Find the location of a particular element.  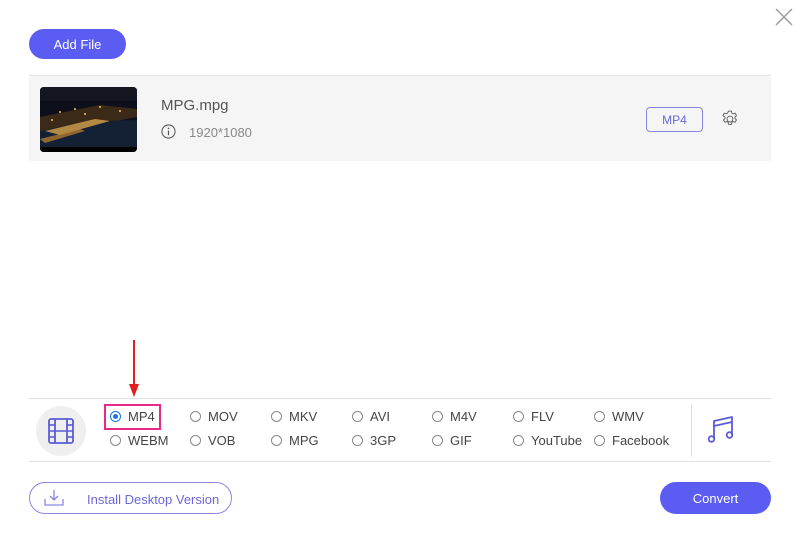

file-list-item: MPG.mpg 1920*1080 MP4 is located at coordinates (400, 118).